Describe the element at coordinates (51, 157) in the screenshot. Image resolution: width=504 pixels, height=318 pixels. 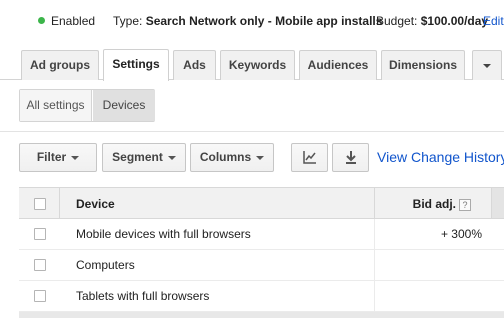
I see `filter-label: Filter` at that location.